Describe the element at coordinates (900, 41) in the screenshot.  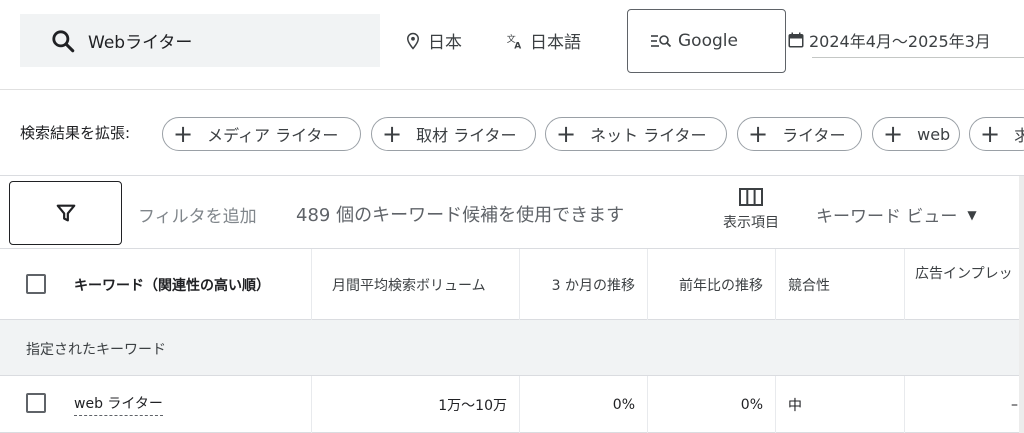
I see `date-range-label: 2024年4月～2025年3月` at that location.